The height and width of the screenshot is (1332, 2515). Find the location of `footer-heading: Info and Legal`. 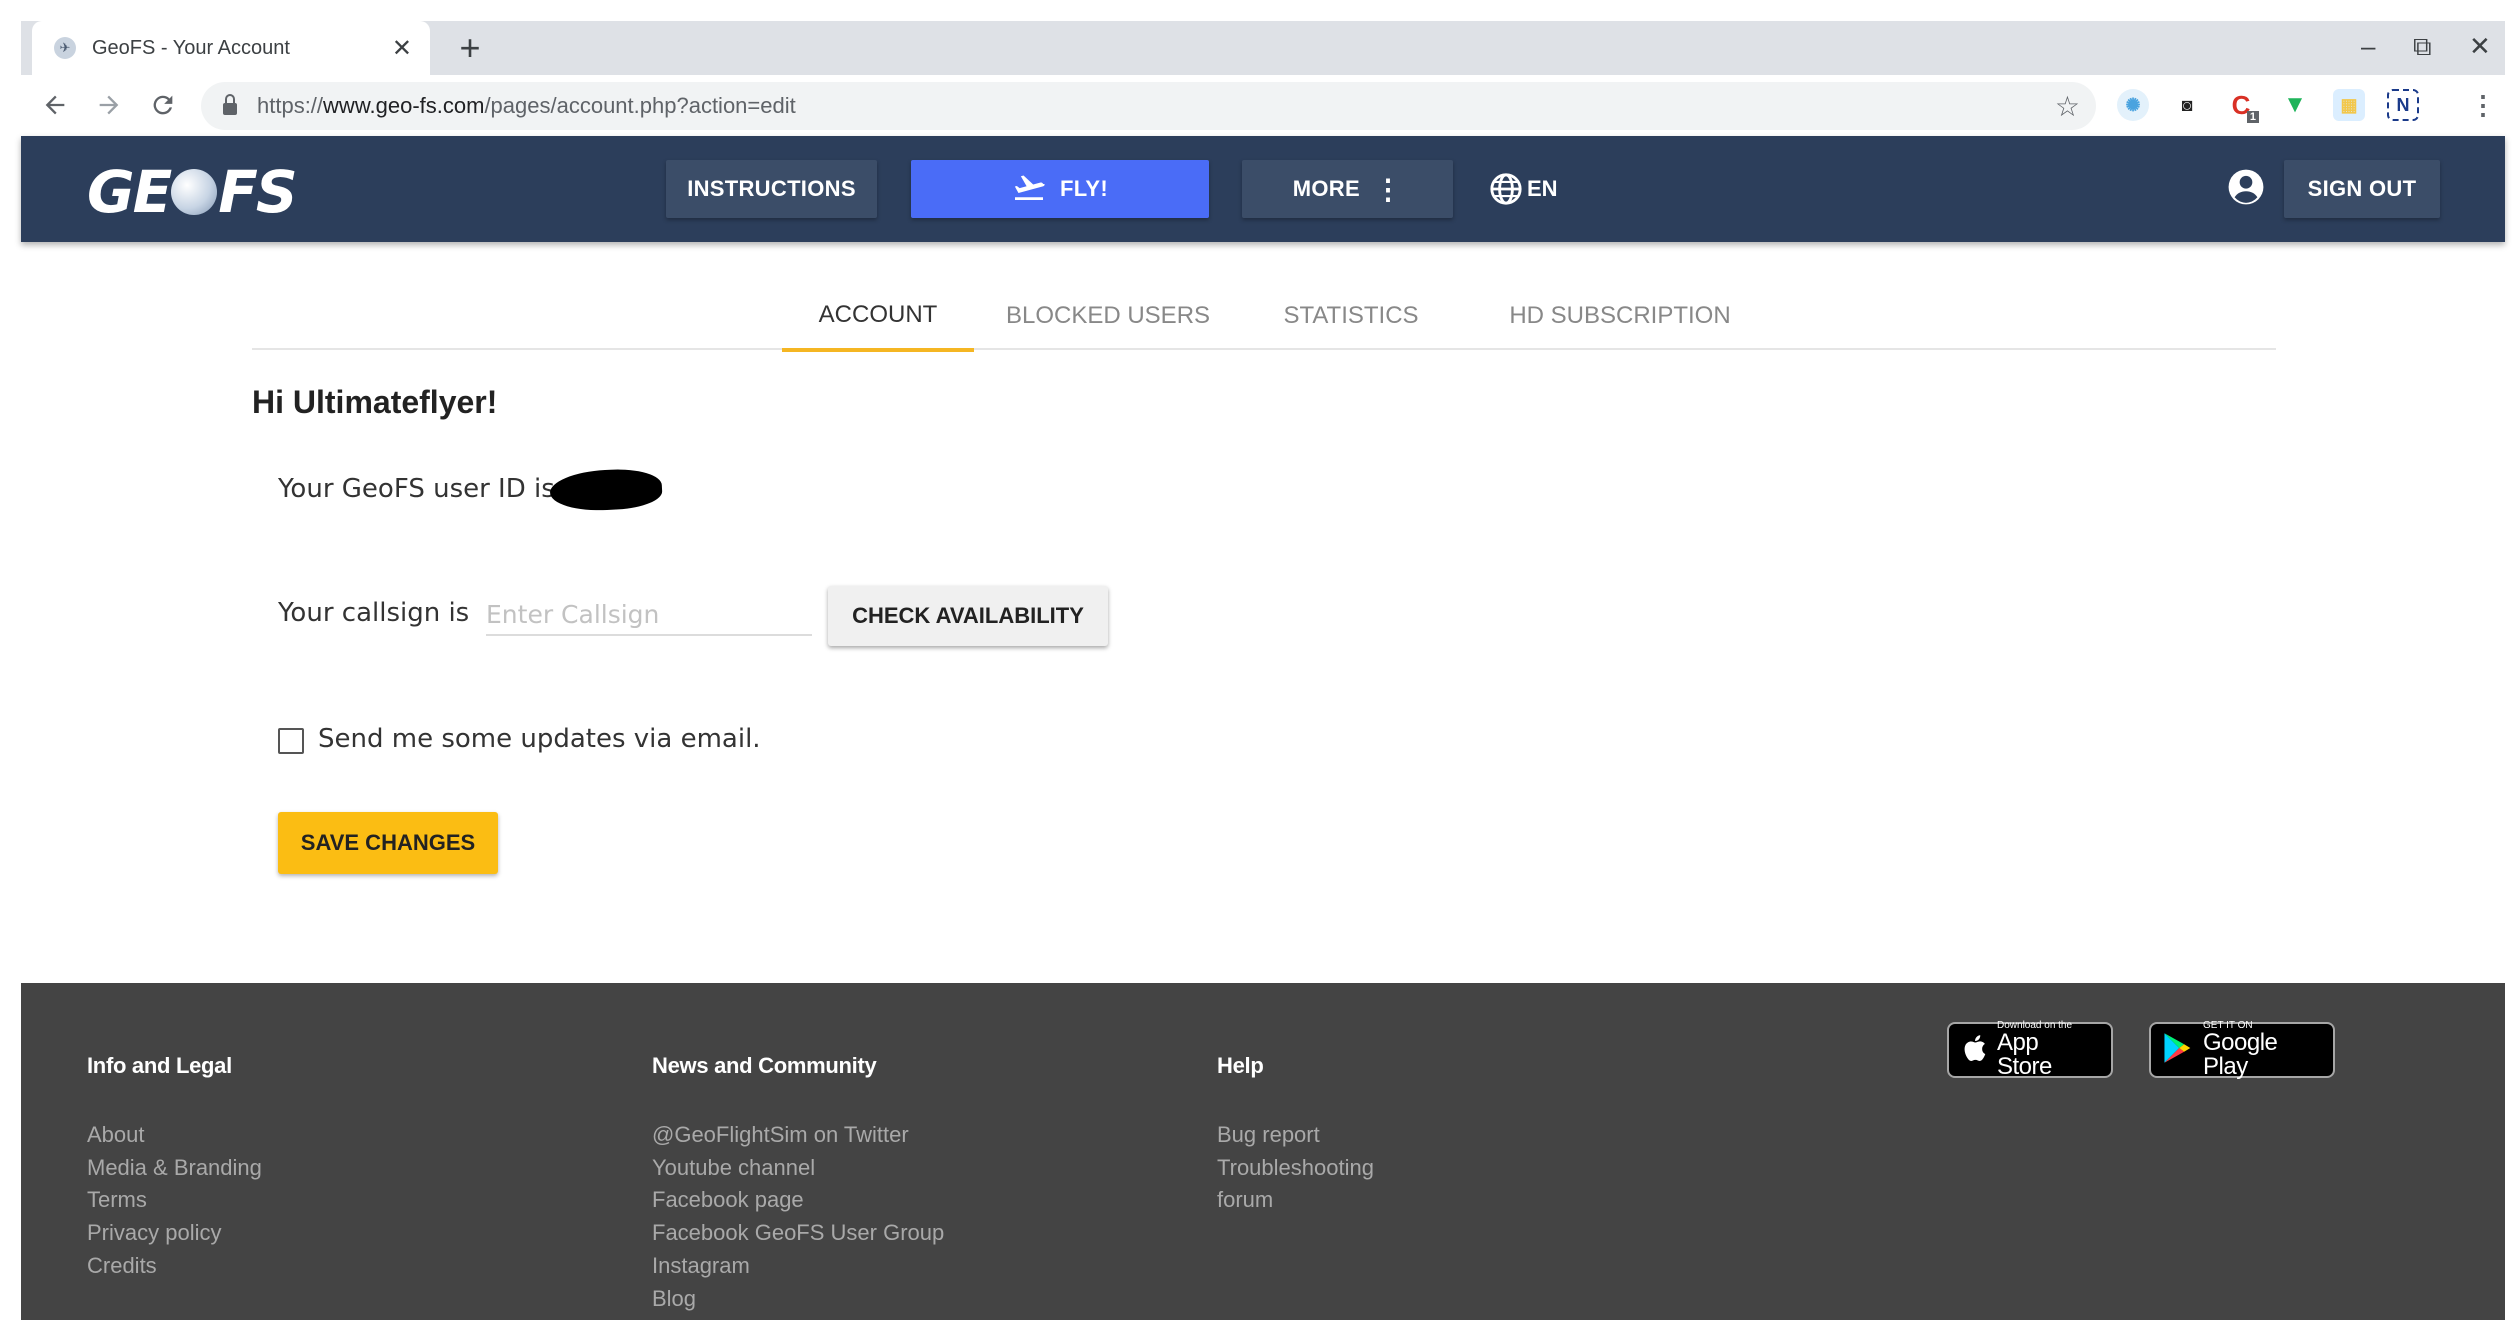

footer-heading: Info and Legal is located at coordinates (159, 1065).